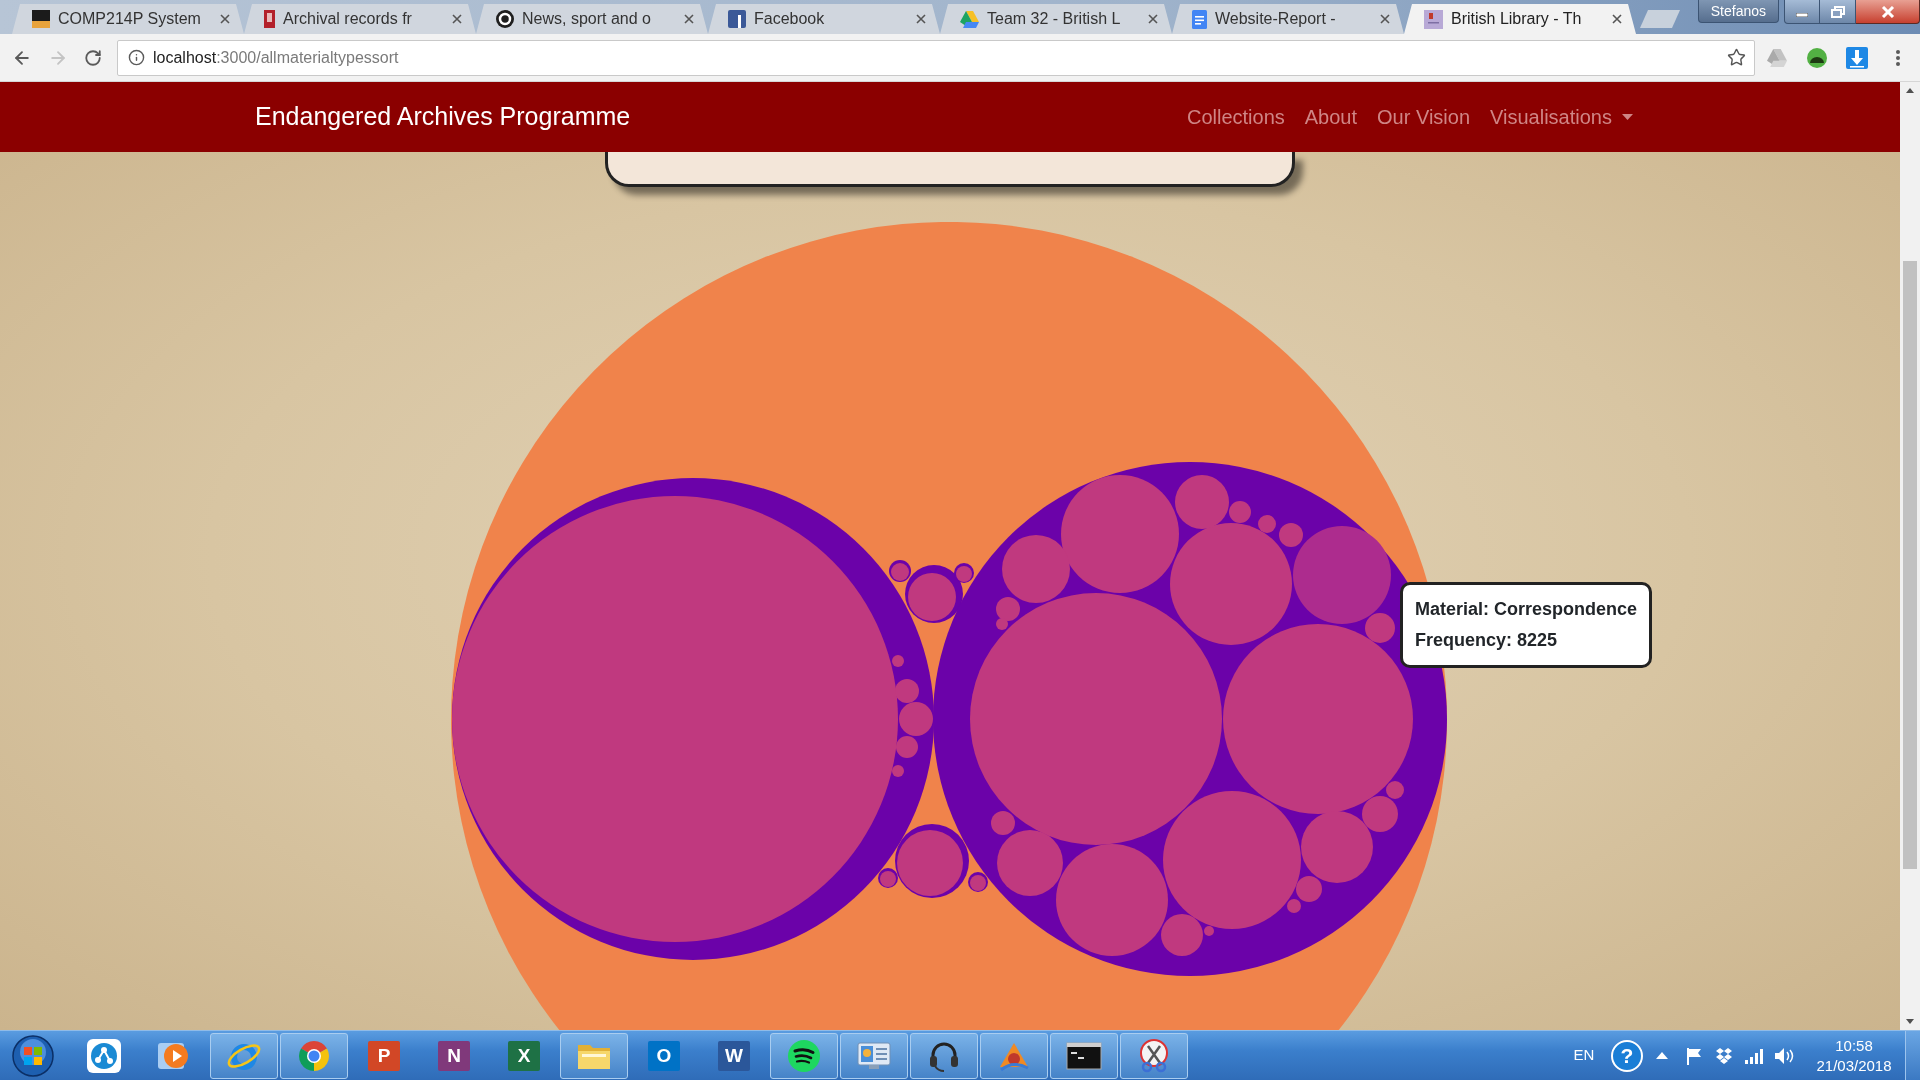 This screenshot has width=1920, height=1080. I want to click on taskbar-button: O, so click(664, 1055).